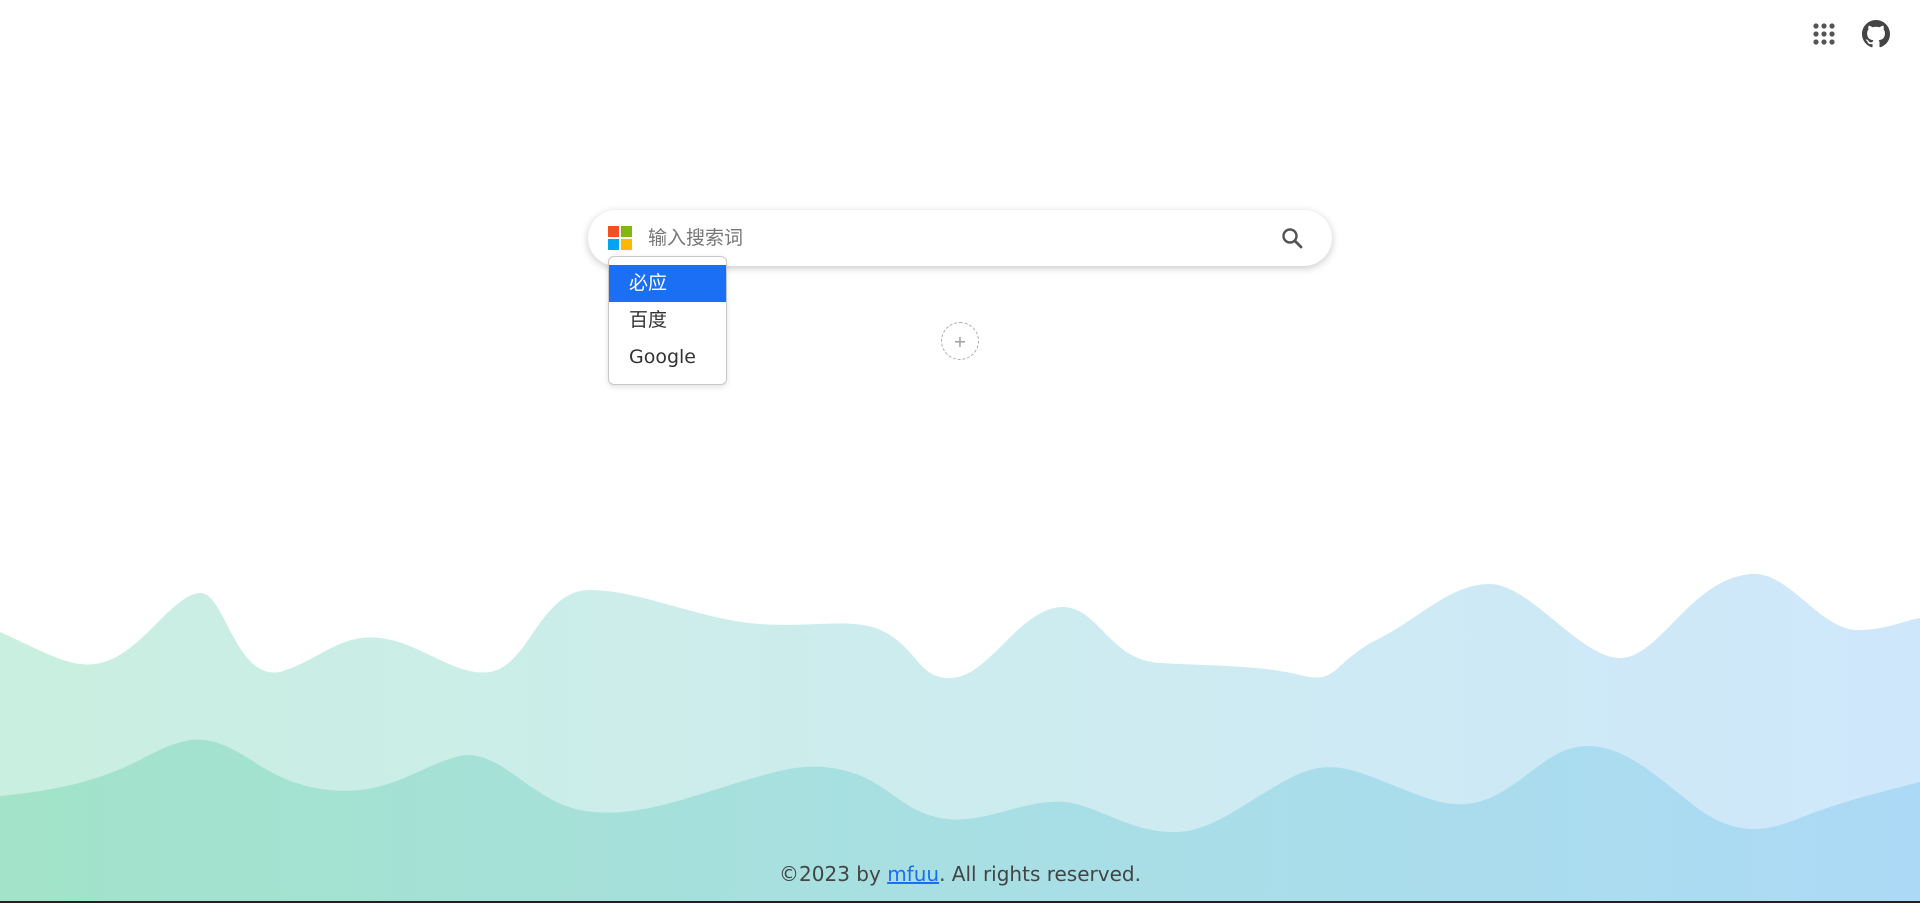 The image size is (1920, 903). Describe the element at coordinates (1824, 34) in the screenshot. I see `apps-grid-icon` at that location.